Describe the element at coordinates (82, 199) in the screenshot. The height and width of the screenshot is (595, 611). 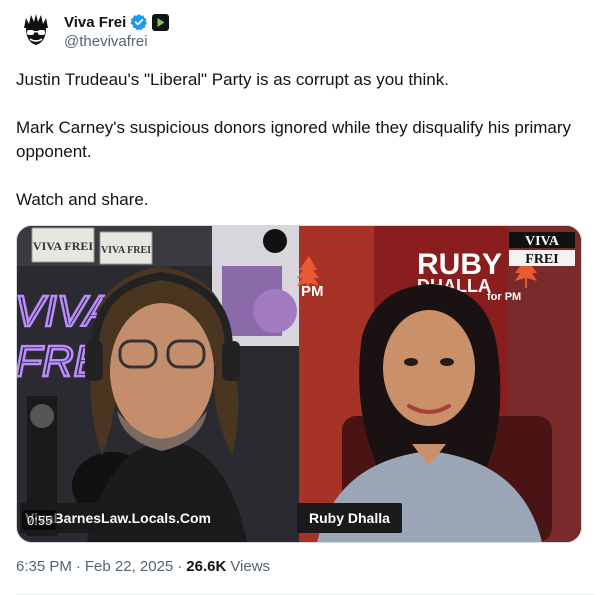
I see `tweet-paragraph: Watch and share.` at that location.